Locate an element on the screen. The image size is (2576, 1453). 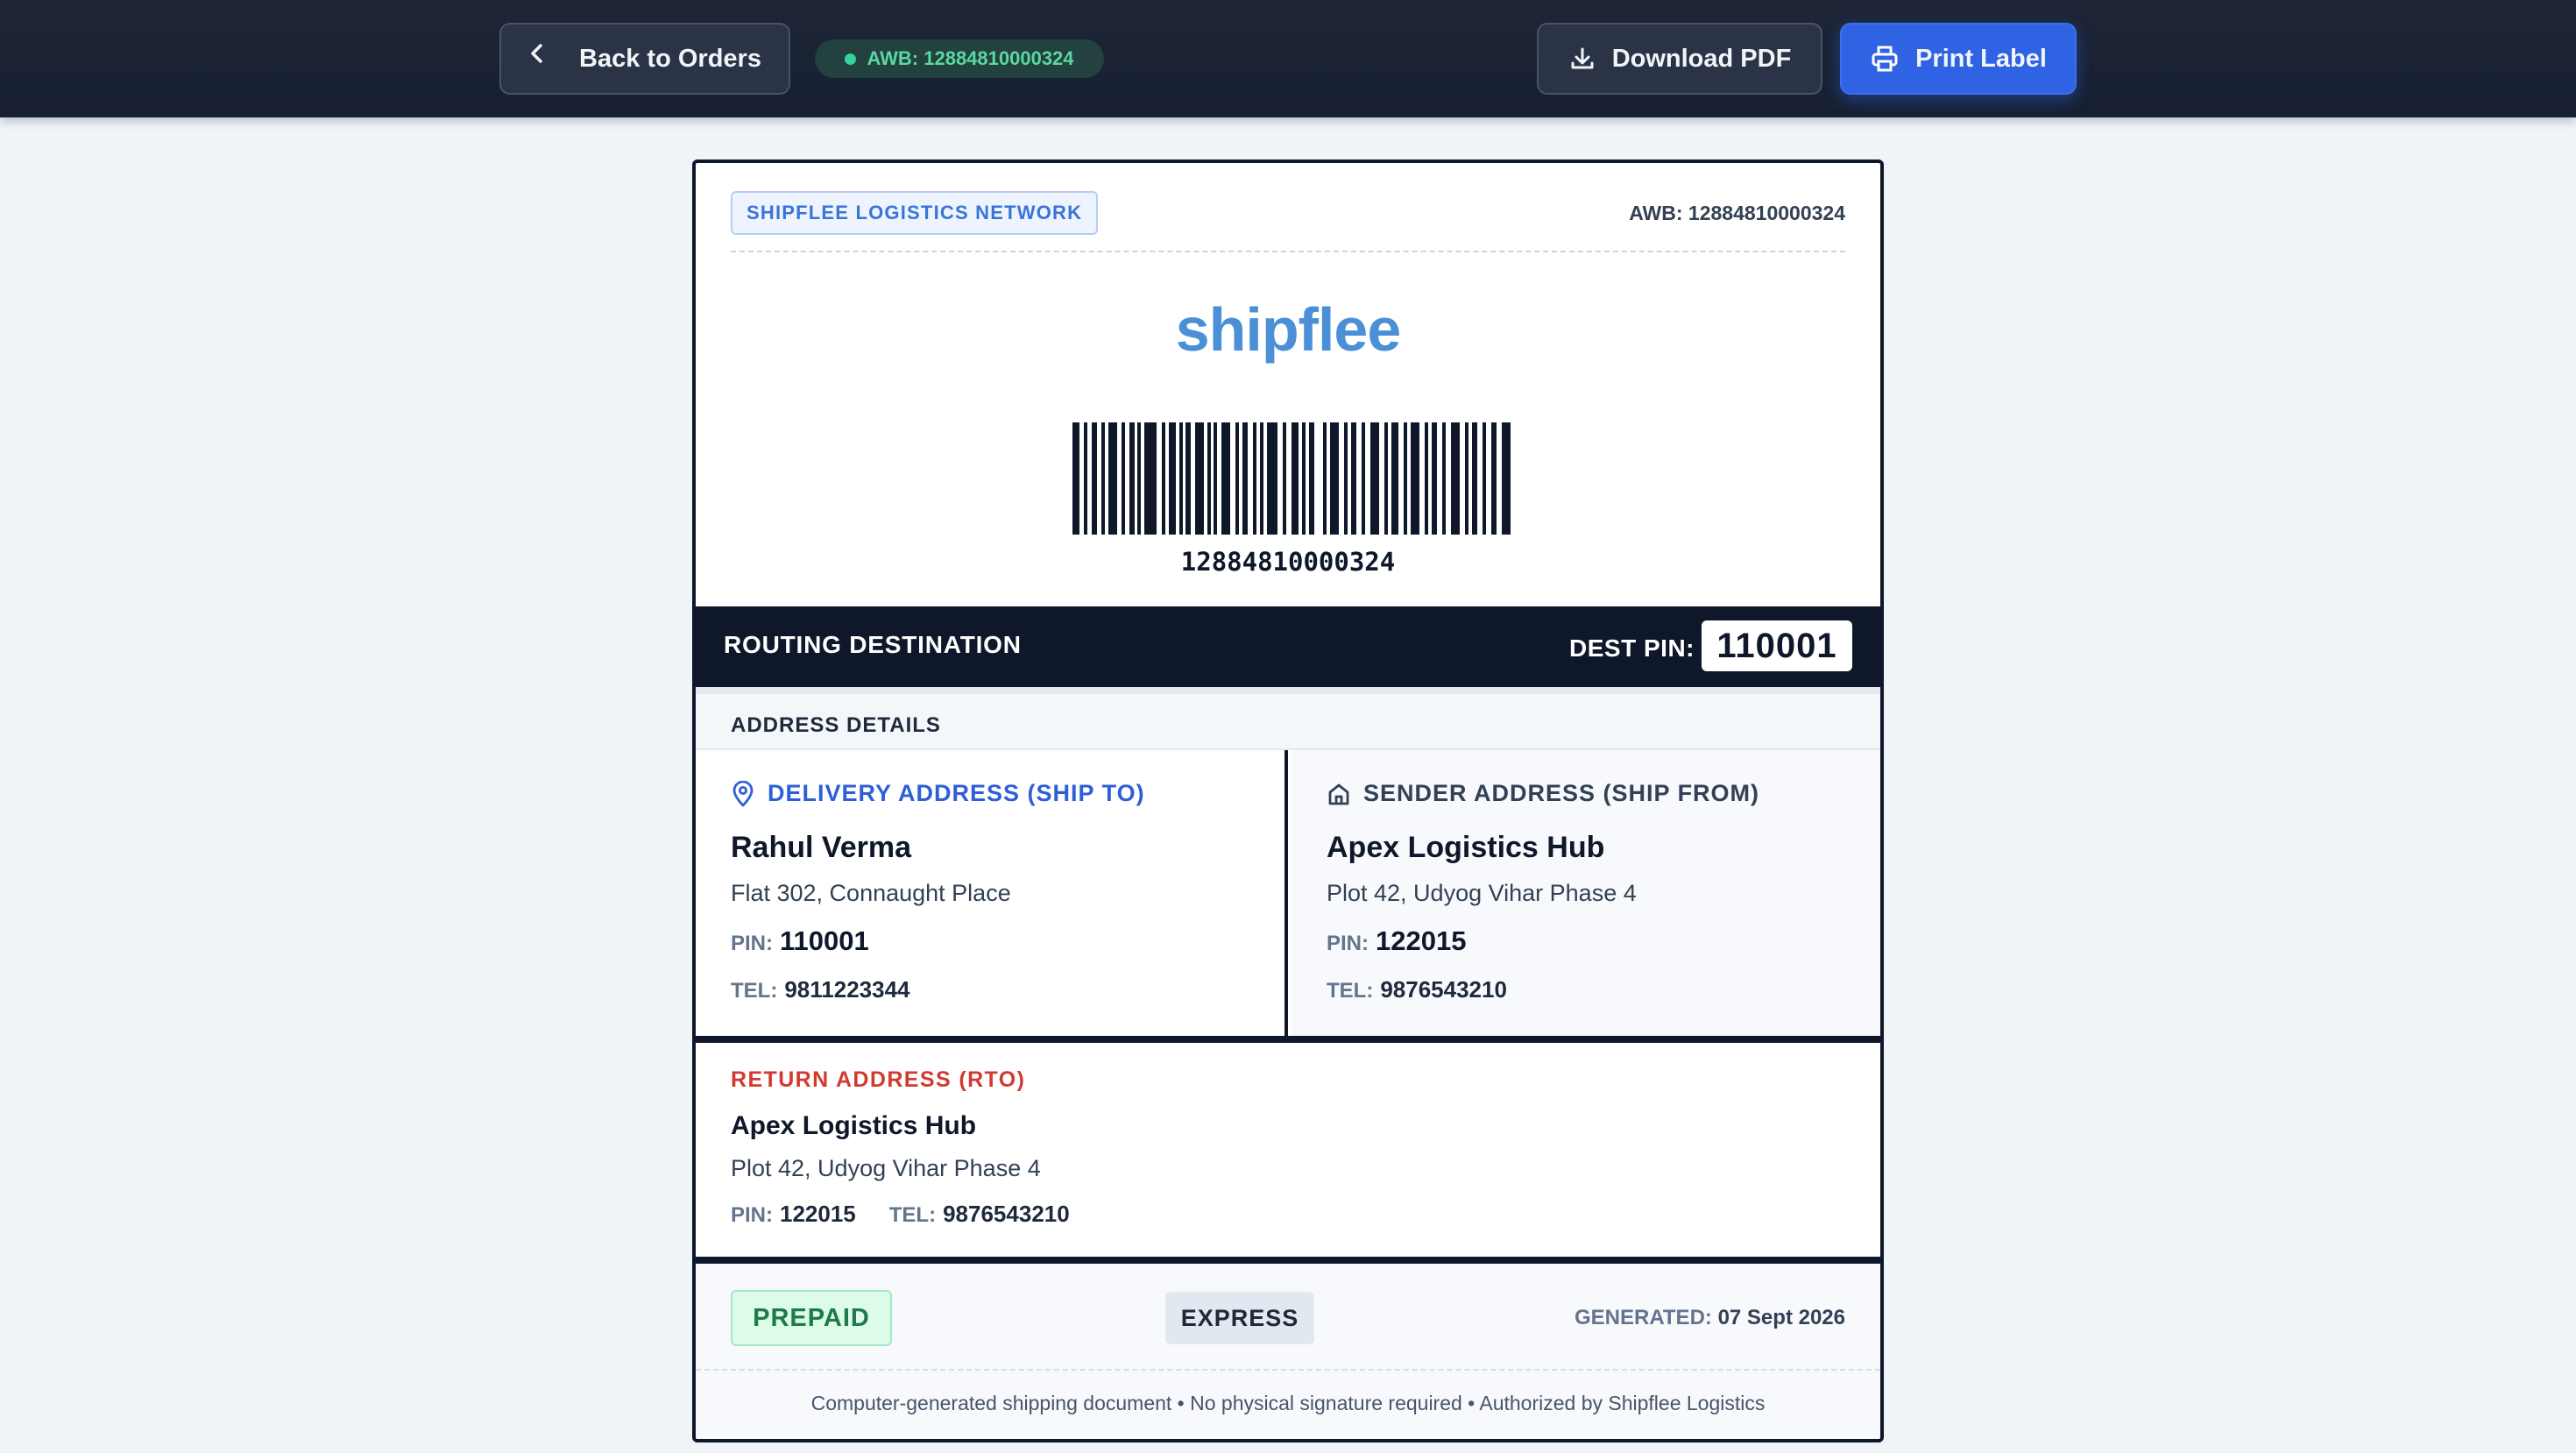
download-icon is located at coordinates (1582, 58).